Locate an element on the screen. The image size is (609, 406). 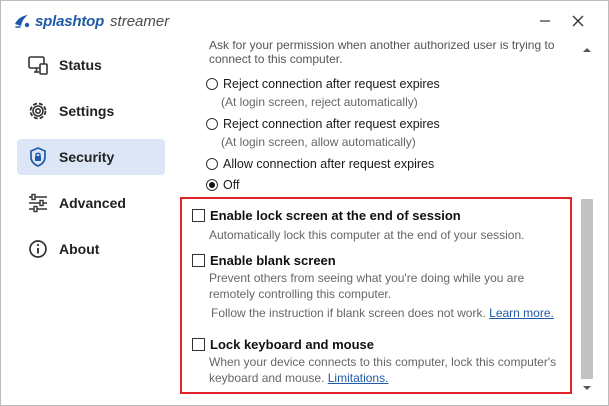
radio-note: (At login screen, reject automatically) is located at coordinates (319, 102).